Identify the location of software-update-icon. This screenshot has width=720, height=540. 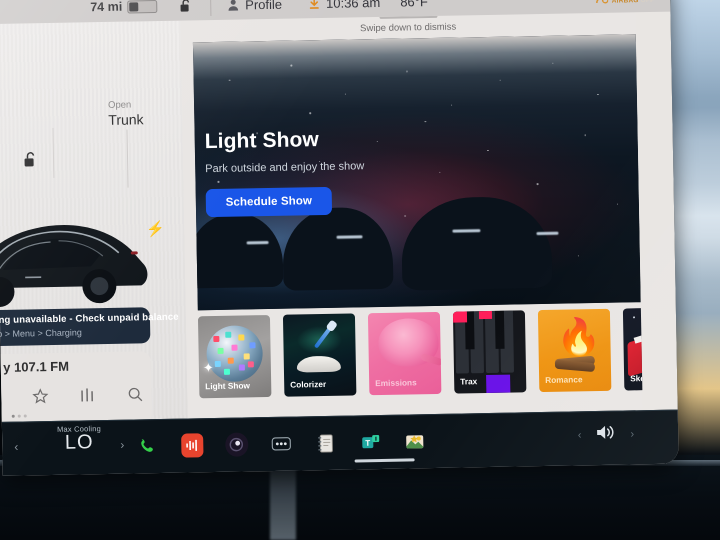
(314, 4).